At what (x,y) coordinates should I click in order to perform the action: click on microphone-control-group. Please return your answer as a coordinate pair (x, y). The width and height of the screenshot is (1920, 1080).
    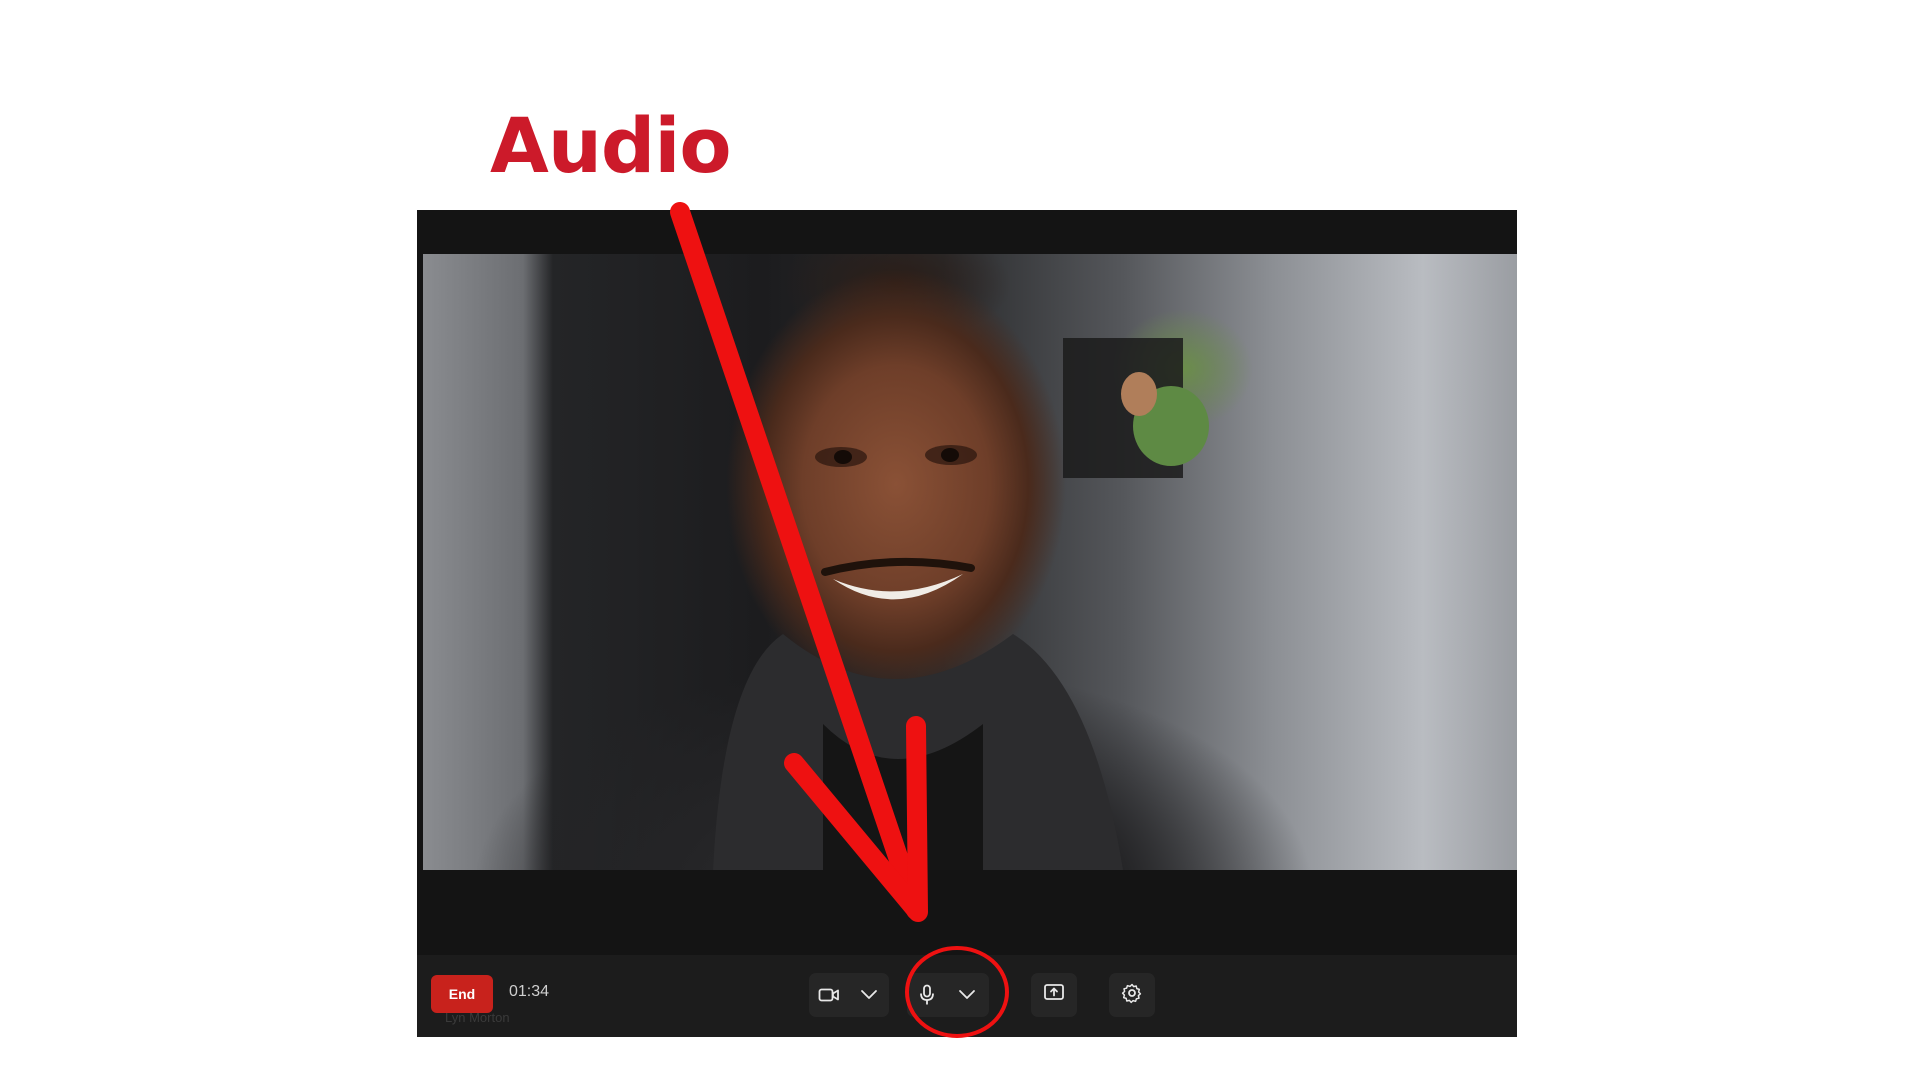
    Looking at the image, I should click on (948, 995).